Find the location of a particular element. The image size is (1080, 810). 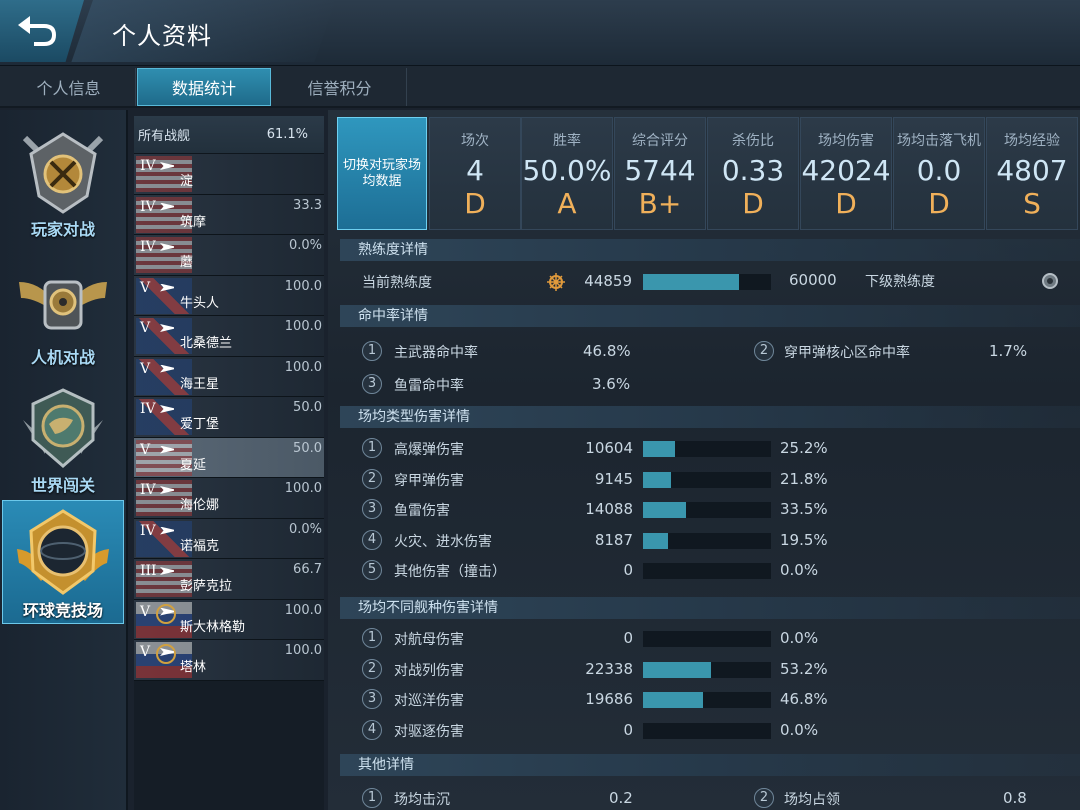

global-arena-emblem-icon is located at coordinates (63, 552).